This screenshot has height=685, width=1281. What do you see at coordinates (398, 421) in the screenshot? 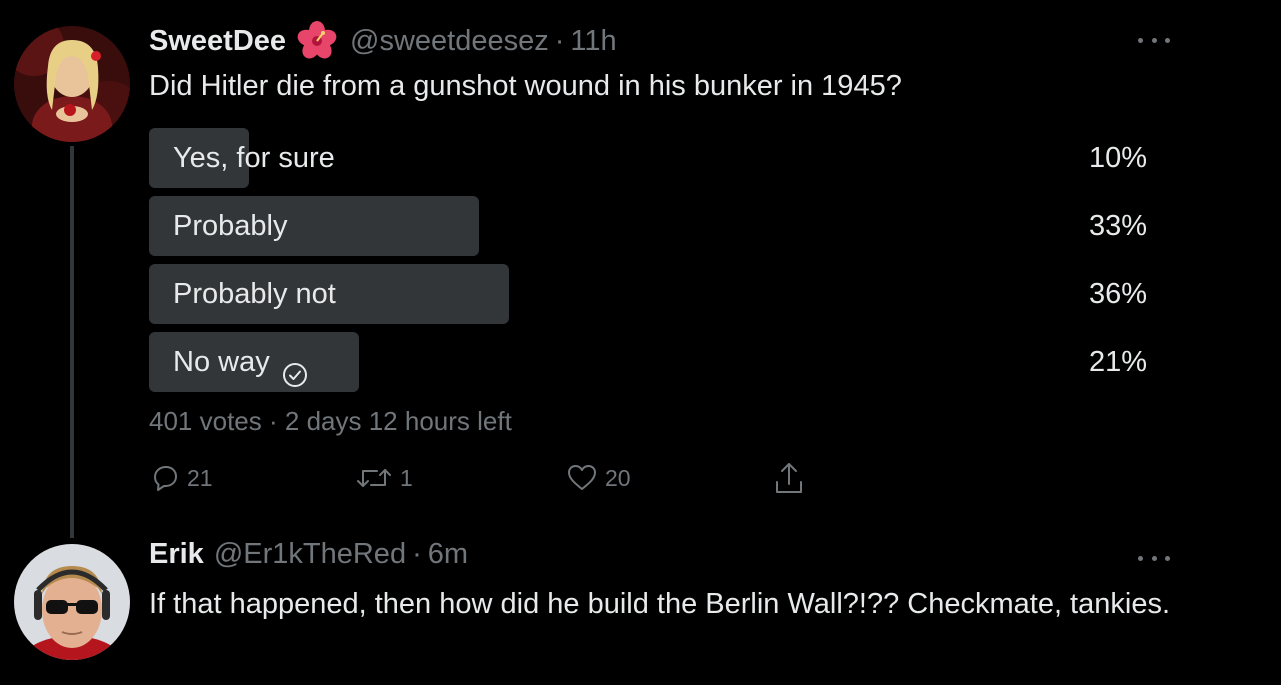
I see `poll-time-left: 2 days 12 hours left` at bounding box center [398, 421].